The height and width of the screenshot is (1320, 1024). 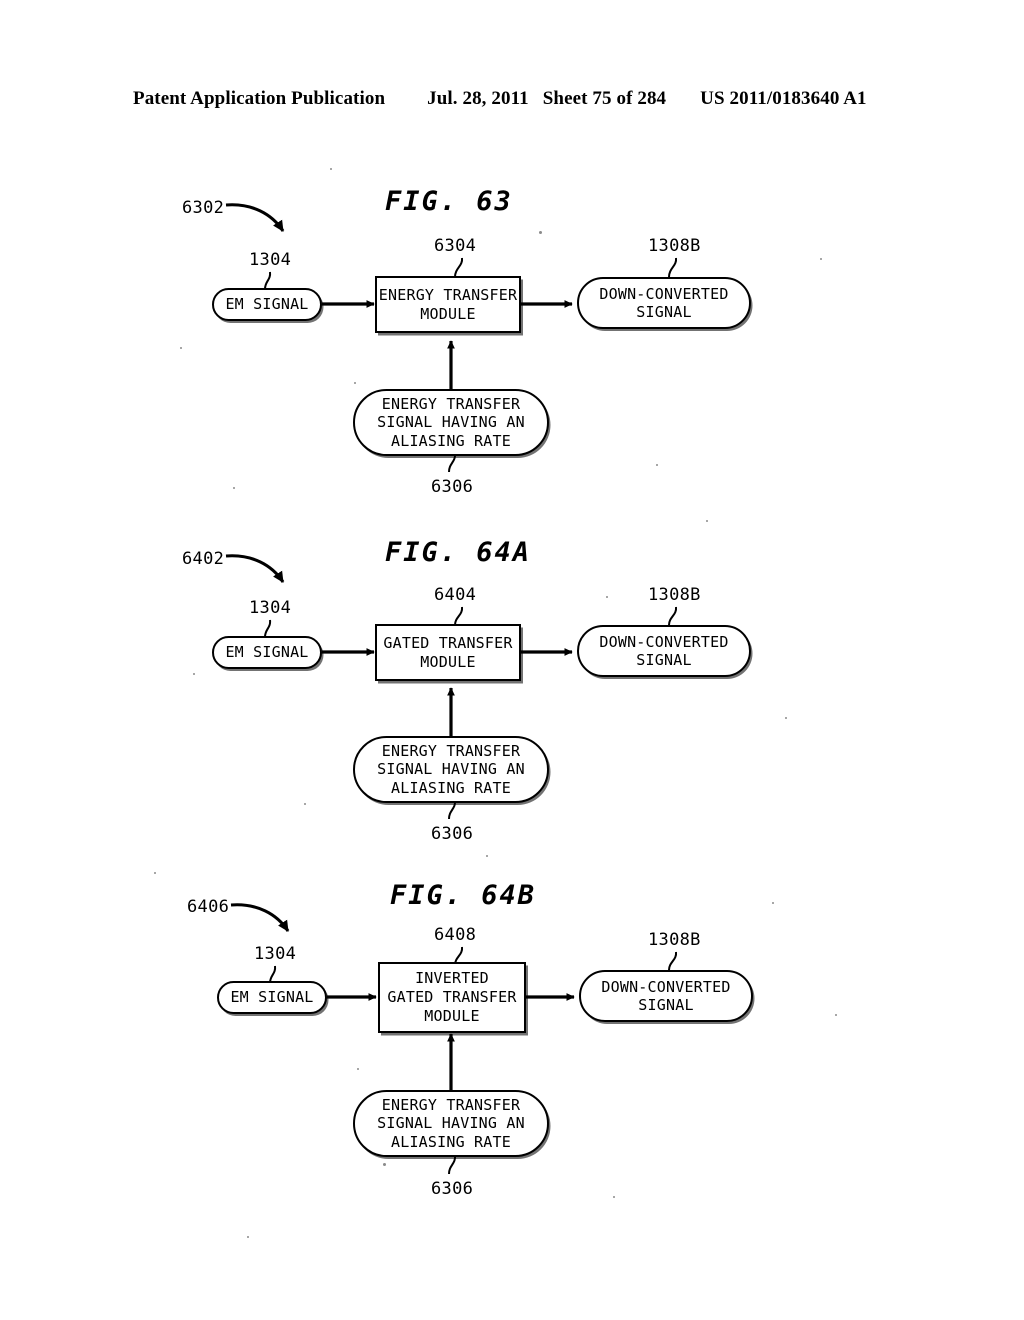 What do you see at coordinates (451, 404) in the screenshot?
I see `fig63-control-line1: ENERGY TRANSFER` at bounding box center [451, 404].